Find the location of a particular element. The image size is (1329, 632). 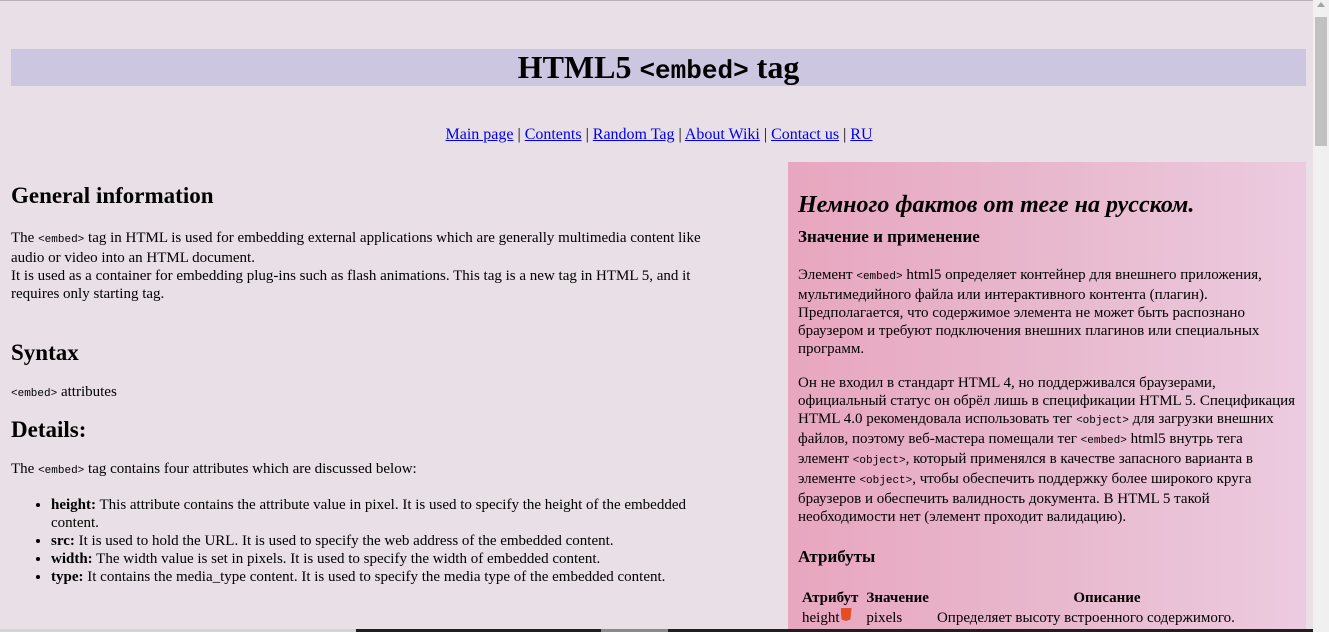

nav-link-random-tag: Random Tag is located at coordinates (634, 134).